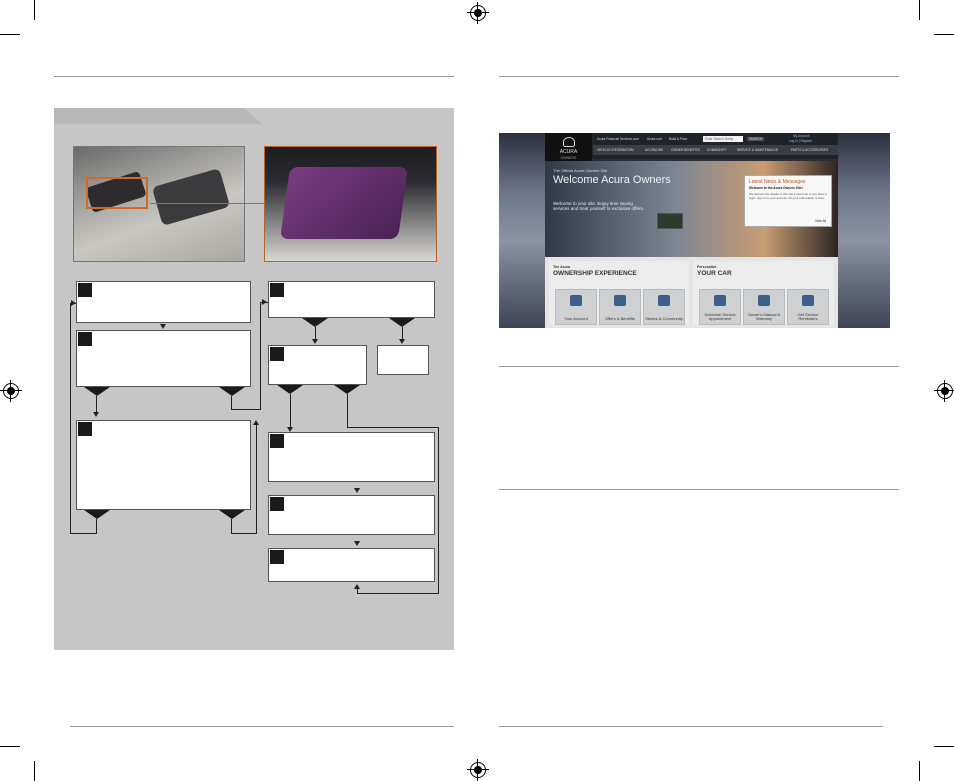 This screenshot has height=781, width=954. I want to click on nav-item: OWNER BENEFITS, so click(685, 150).